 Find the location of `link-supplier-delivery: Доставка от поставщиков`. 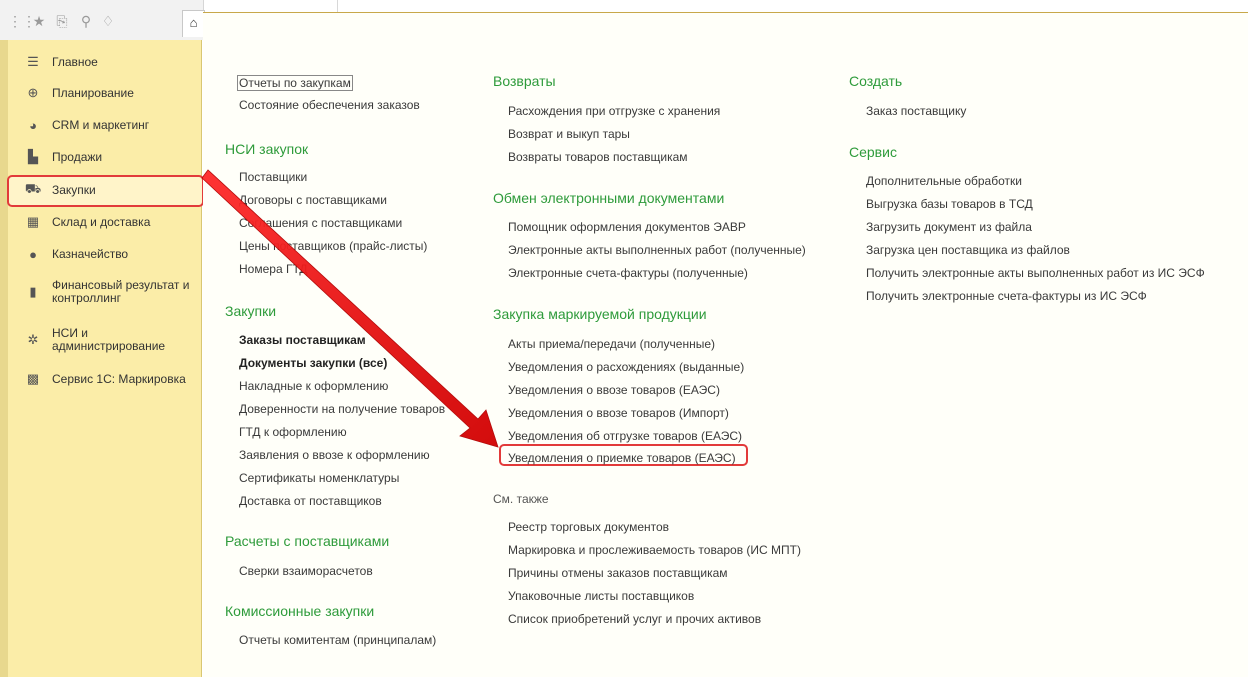

link-supplier-delivery: Доставка от поставщиков is located at coordinates (310, 501).